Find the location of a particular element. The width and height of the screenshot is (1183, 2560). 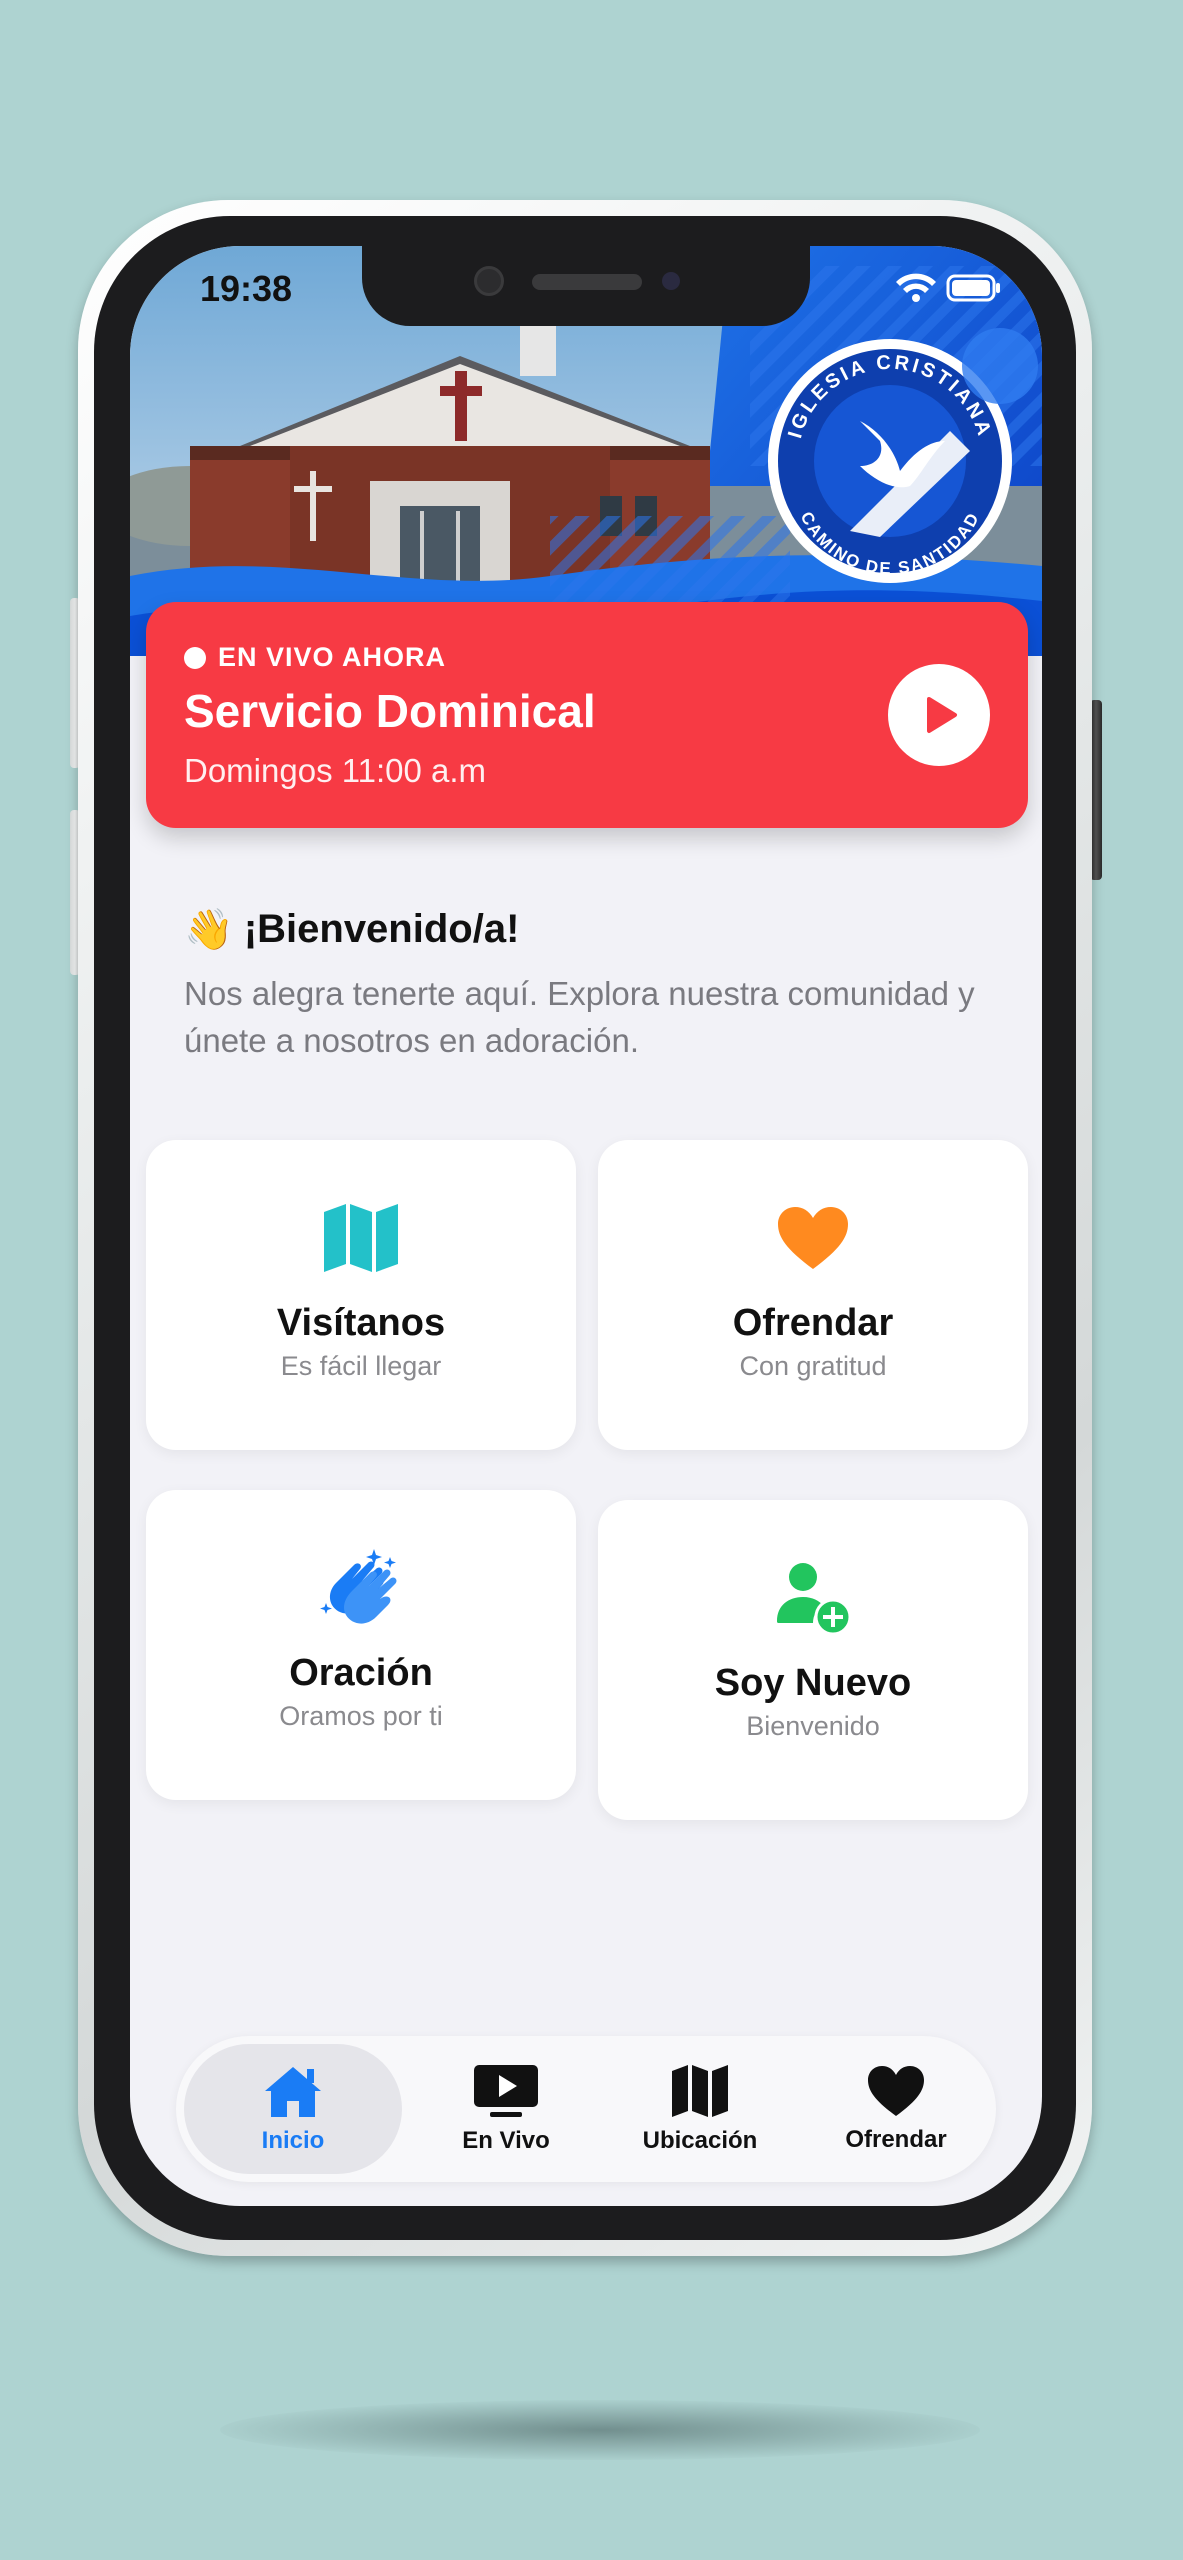

welcome-title: ¡Bienvenido/a! is located at coordinates (381, 929).